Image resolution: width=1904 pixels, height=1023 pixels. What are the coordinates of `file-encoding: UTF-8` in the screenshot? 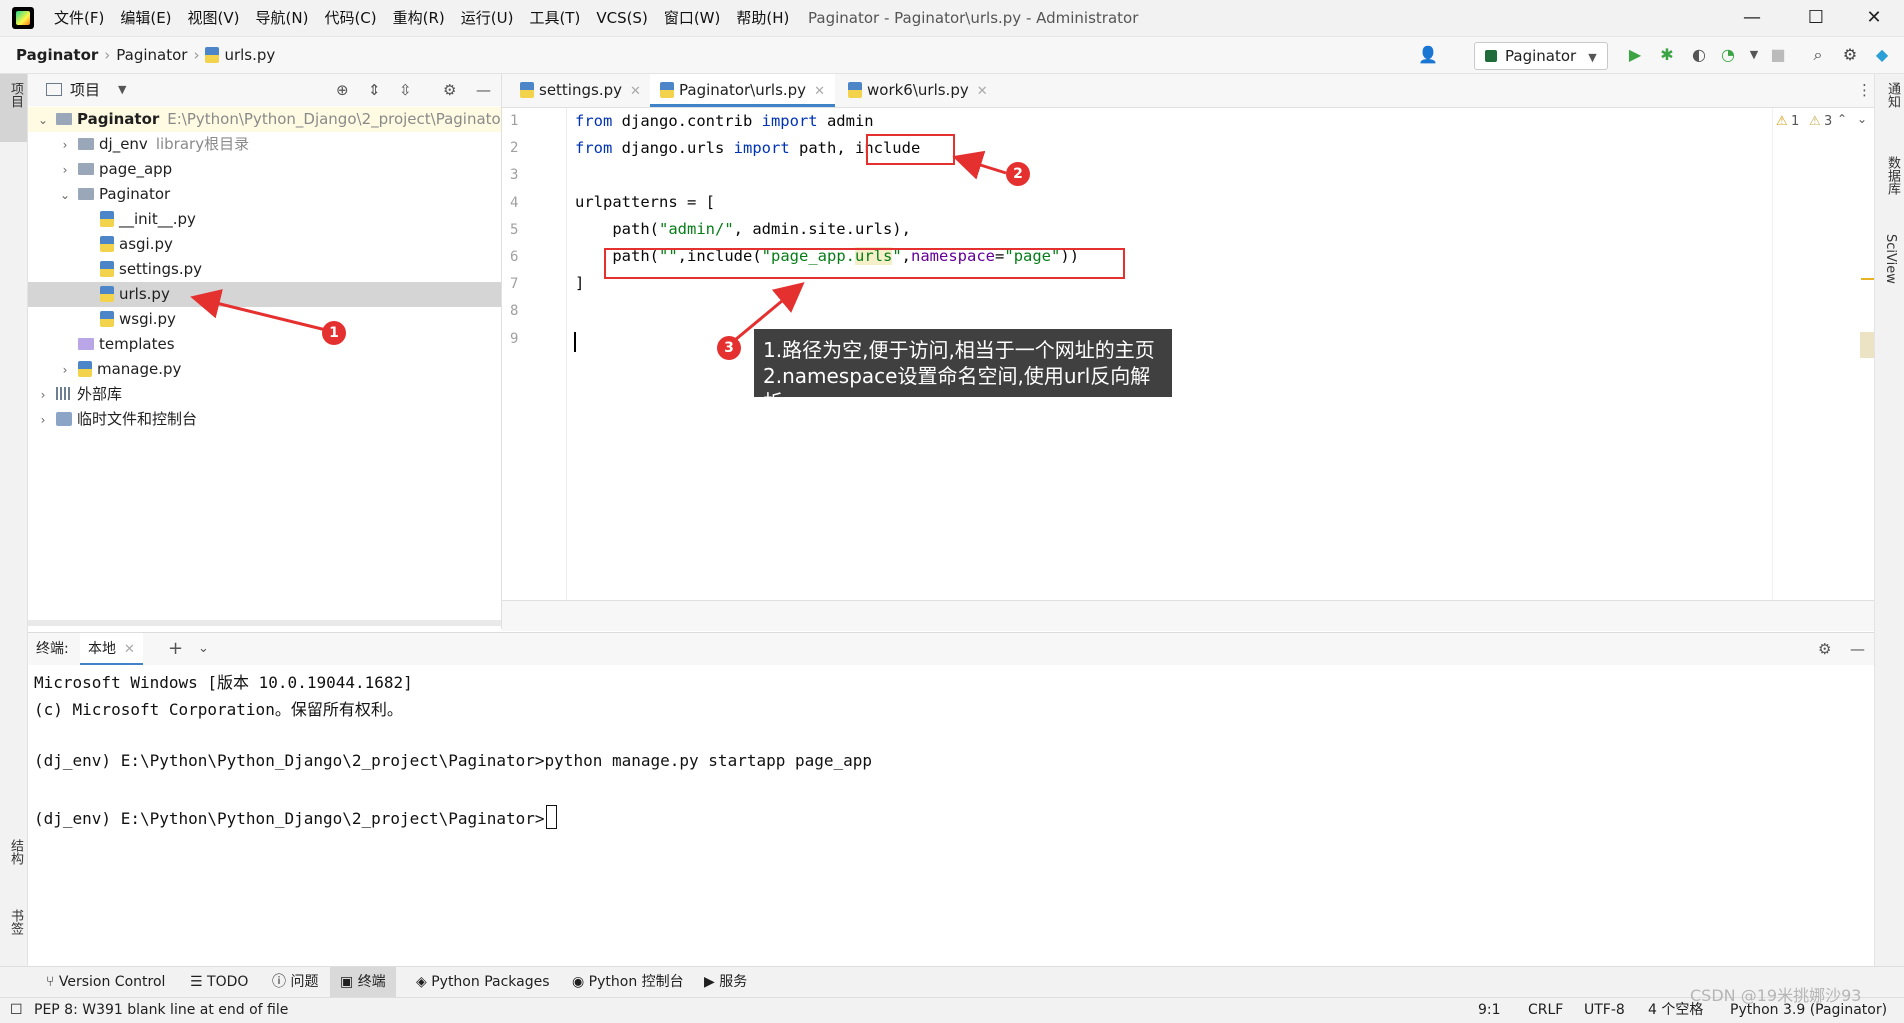 It's located at (1604, 1010).